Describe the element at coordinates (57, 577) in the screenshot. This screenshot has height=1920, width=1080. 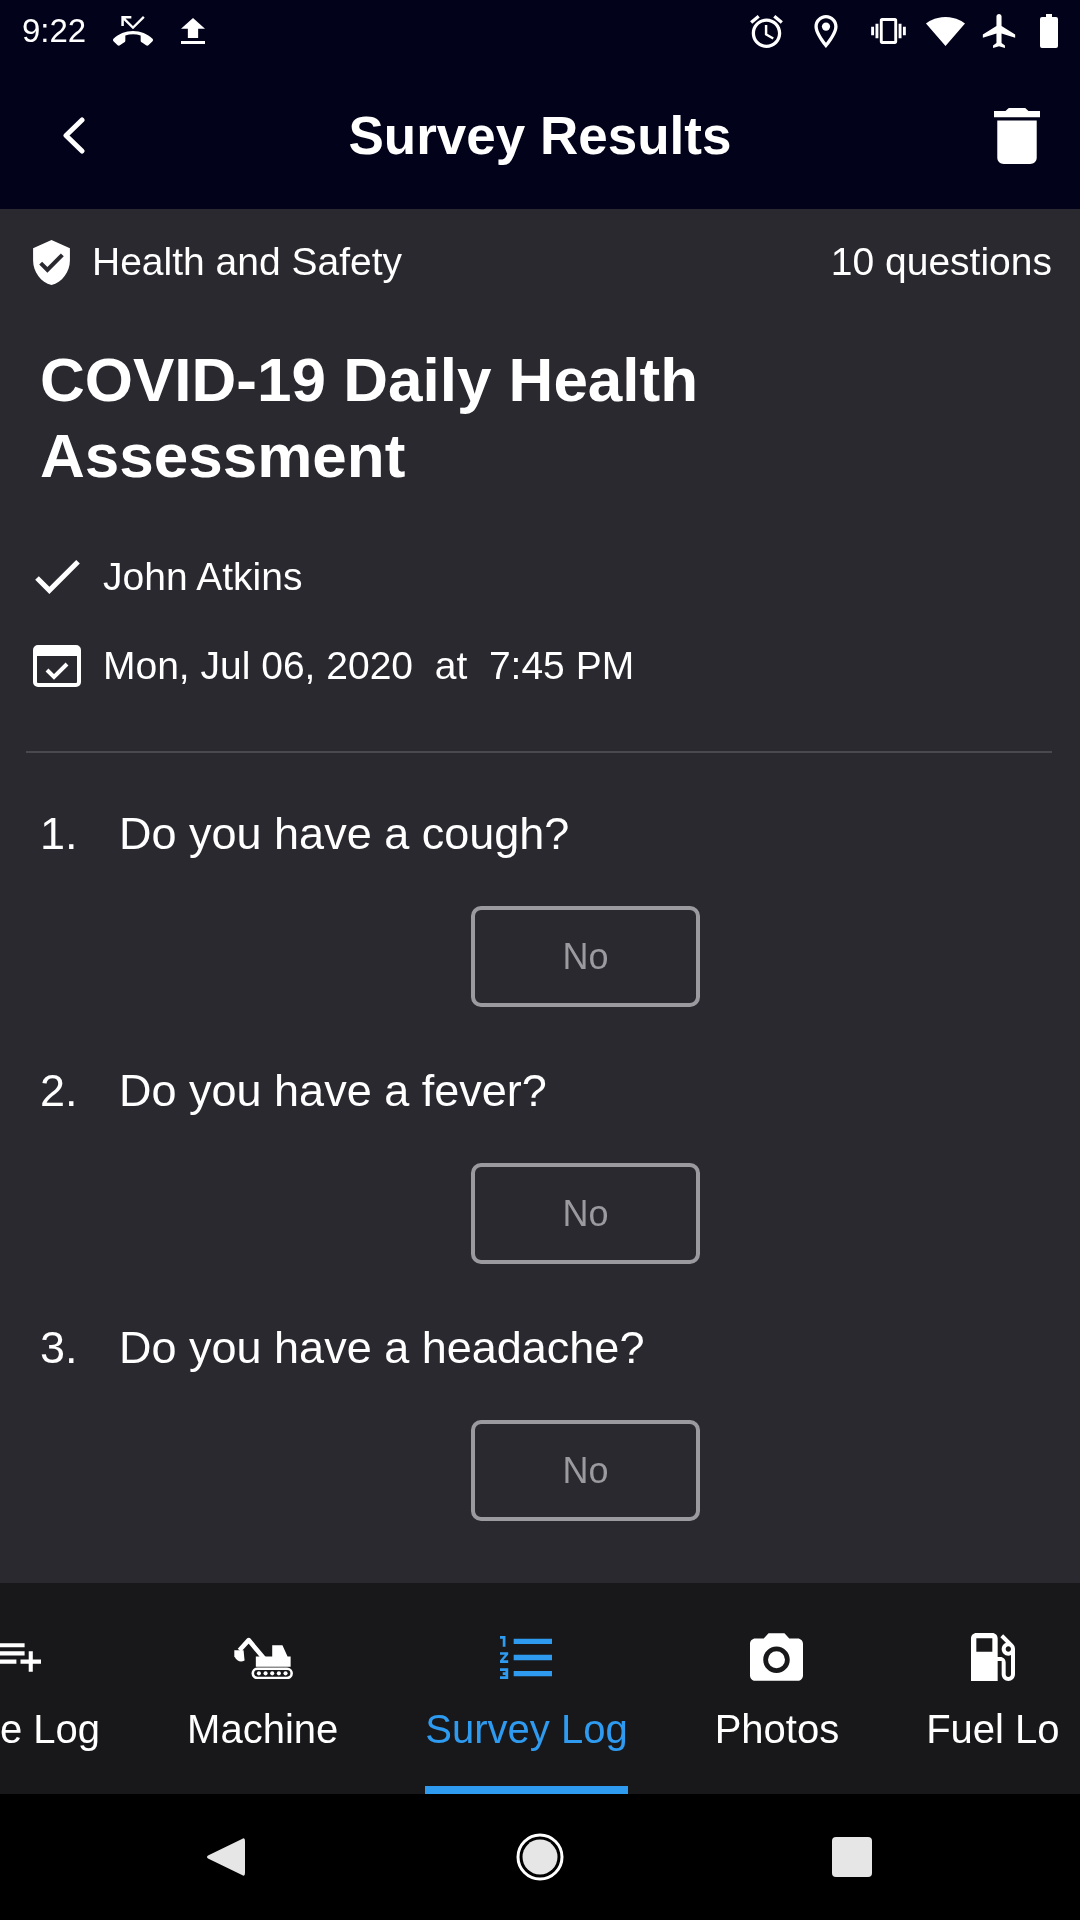
I see `checkmark-icon` at that location.